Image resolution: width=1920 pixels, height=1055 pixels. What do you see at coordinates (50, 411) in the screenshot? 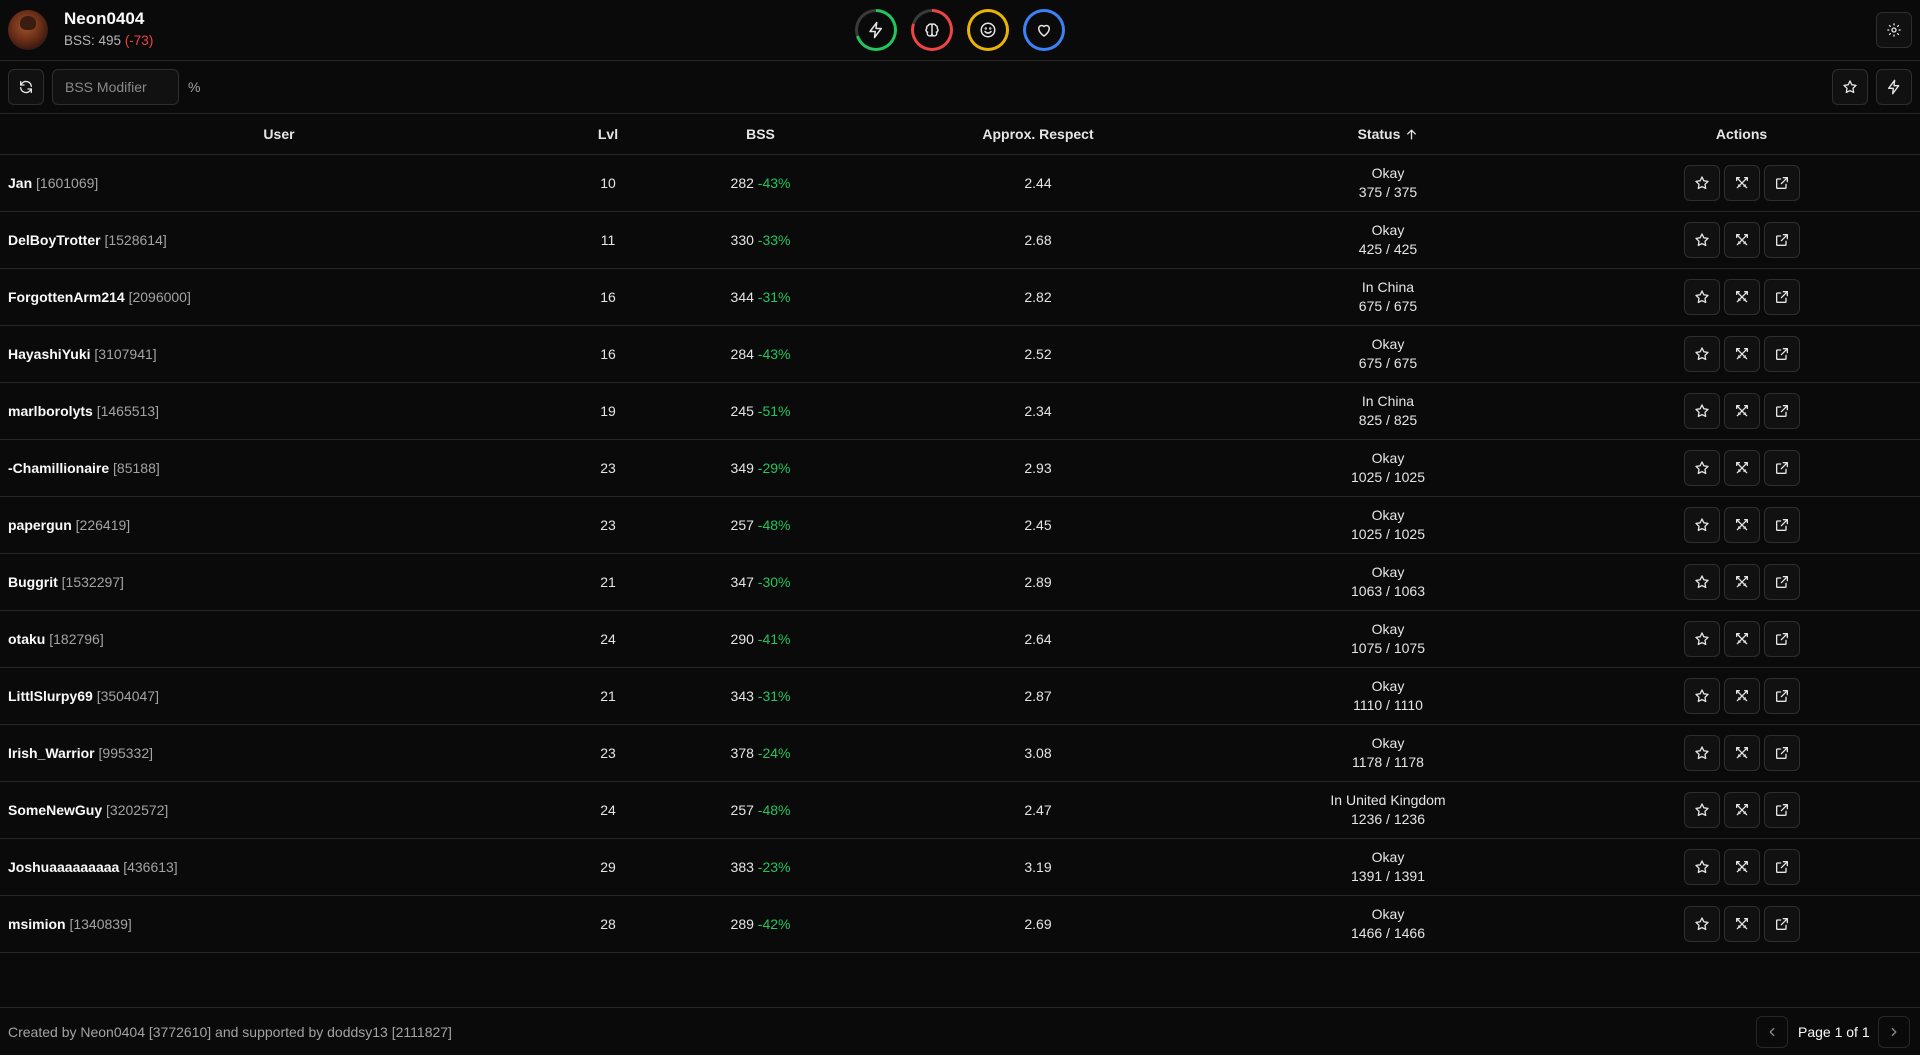
I see `user-name-link: marlborolyts` at bounding box center [50, 411].